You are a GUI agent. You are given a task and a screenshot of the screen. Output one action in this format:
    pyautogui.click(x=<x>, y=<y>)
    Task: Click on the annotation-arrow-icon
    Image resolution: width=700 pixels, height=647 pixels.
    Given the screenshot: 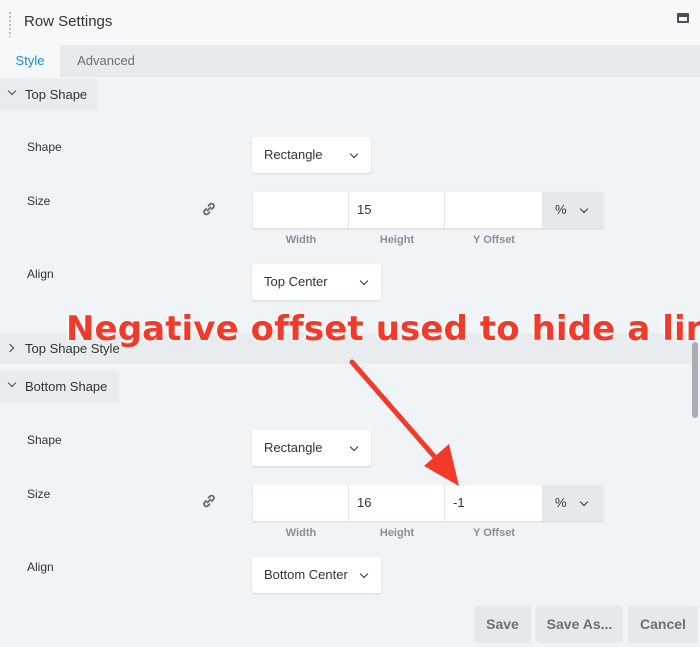 What is the action you would take?
    pyautogui.click(x=404, y=422)
    